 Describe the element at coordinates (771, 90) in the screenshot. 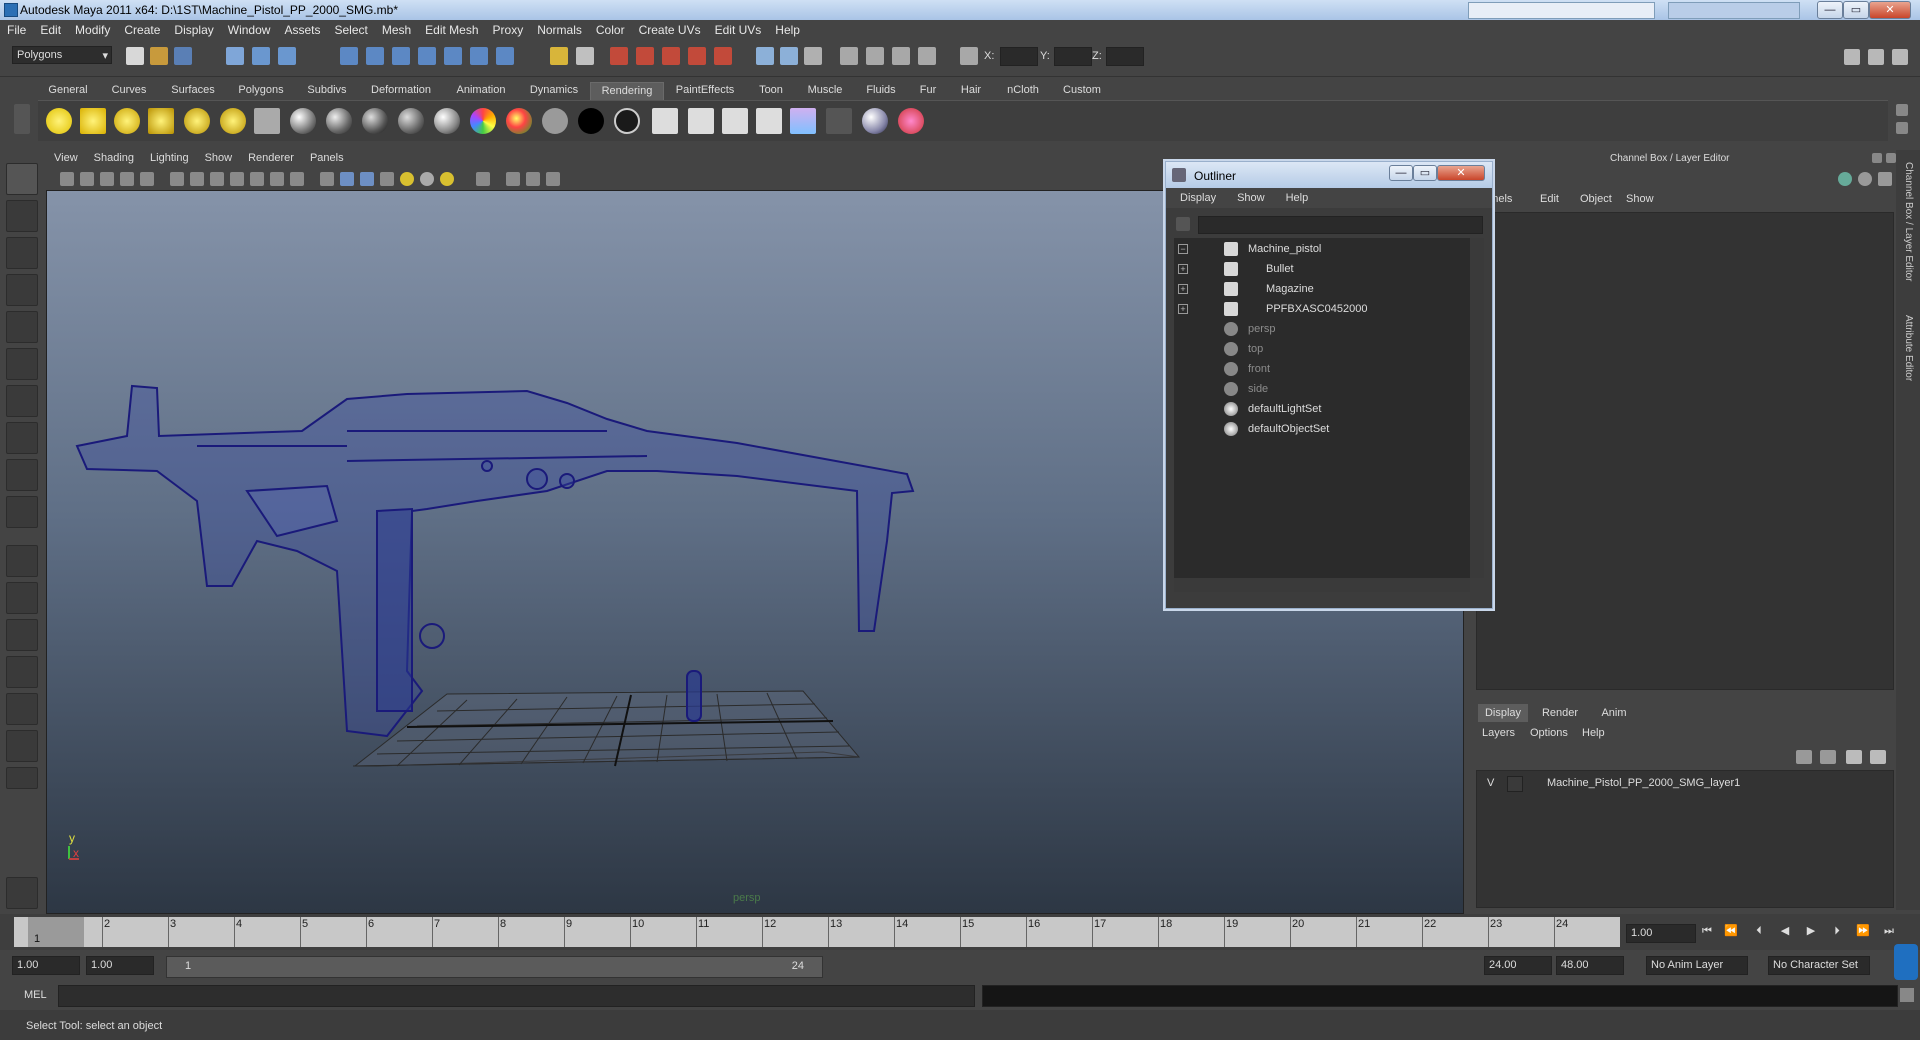

I see `shelf-tab-toon: Toon` at that location.